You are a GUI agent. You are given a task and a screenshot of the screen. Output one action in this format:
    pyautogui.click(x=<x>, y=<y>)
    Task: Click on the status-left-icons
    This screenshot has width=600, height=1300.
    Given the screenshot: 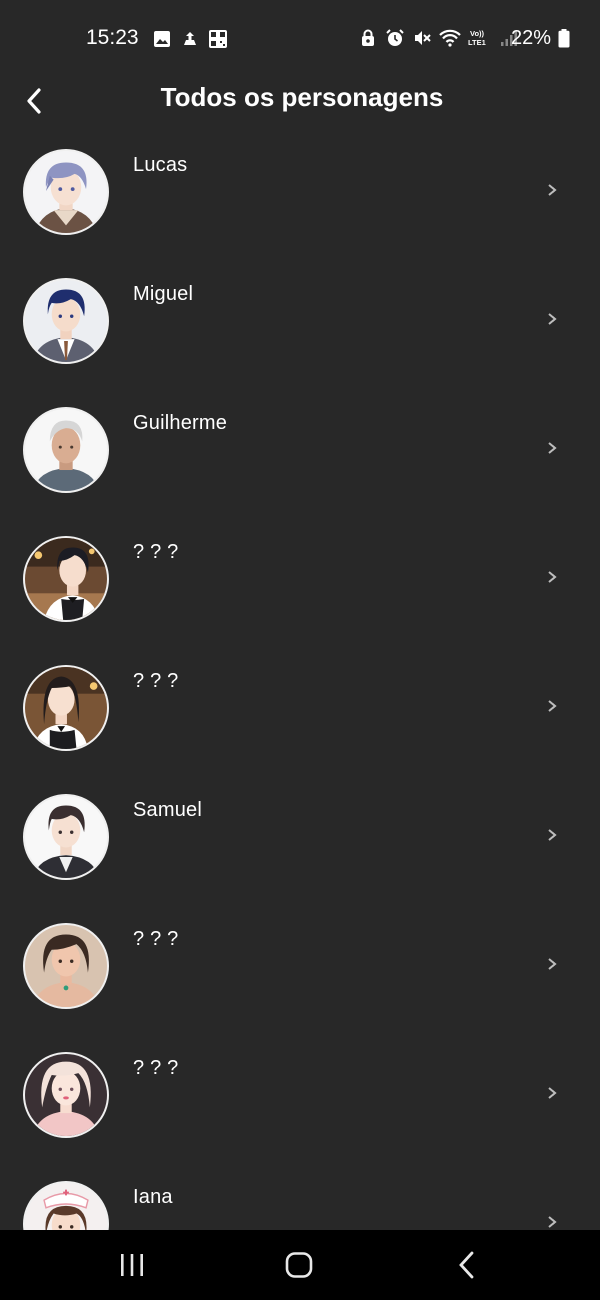 What is the action you would take?
    pyautogui.click(x=190, y=39)
    